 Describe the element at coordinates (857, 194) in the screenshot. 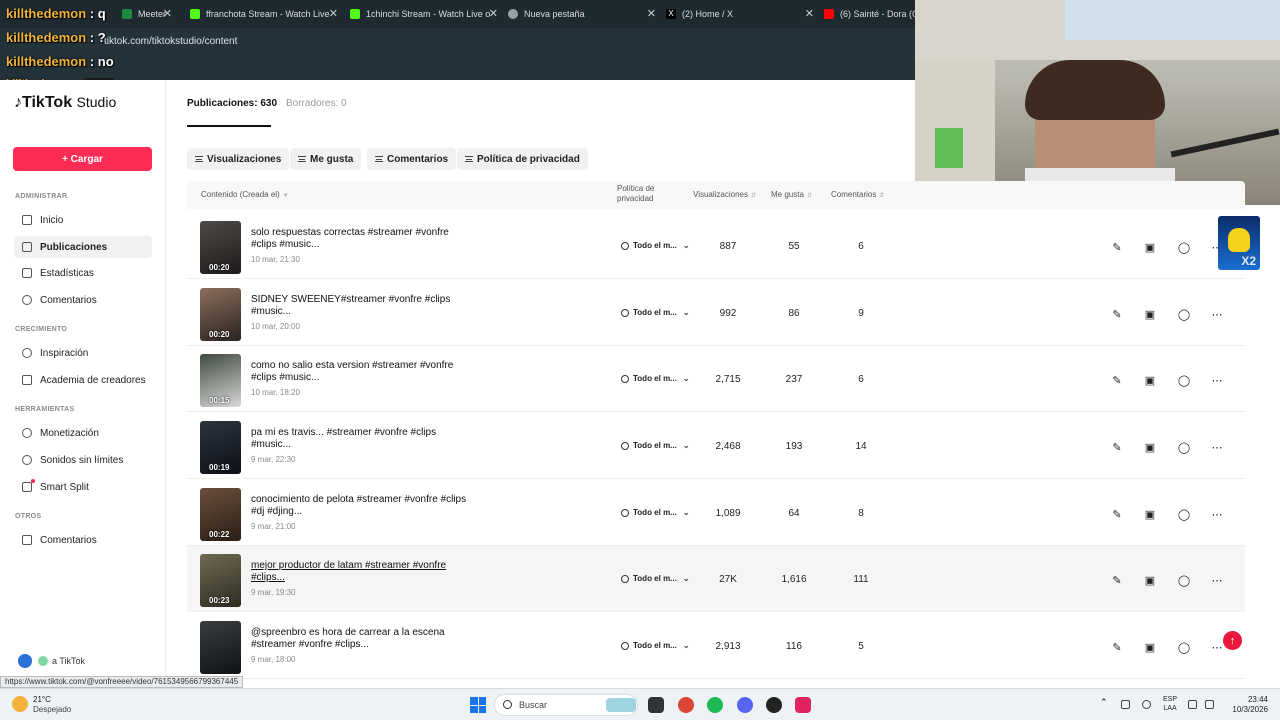

I see `column-header-comments: Comentarios ⇵` at that location.